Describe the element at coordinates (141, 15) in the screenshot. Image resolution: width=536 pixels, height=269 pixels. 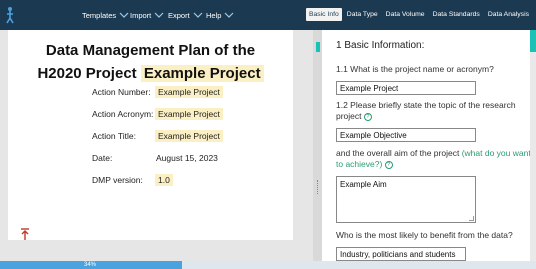
I see `import-menu-label: Import` at that location.